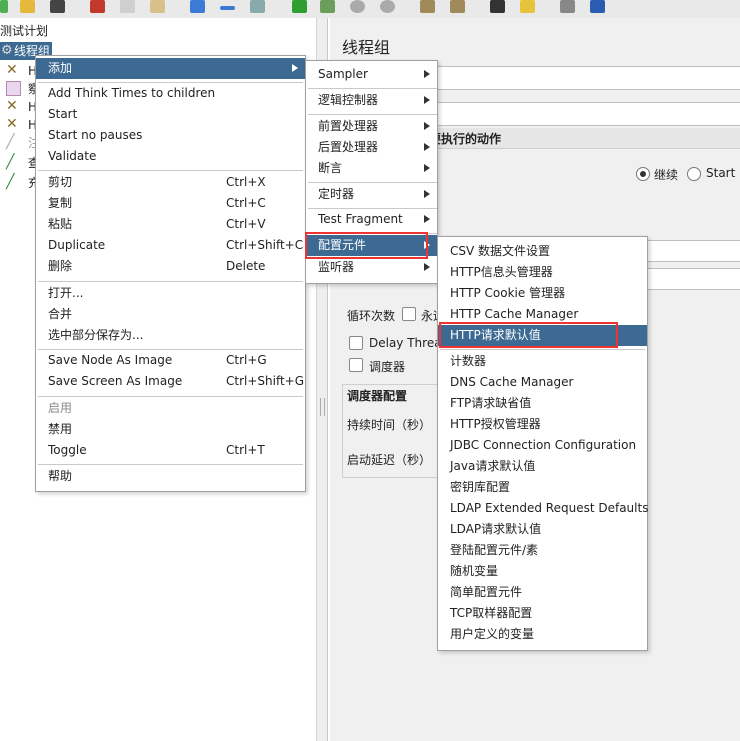 The width and height of the screenshot is (740, 741). Describe the element at coordinates (371, 194) in the screenshot. I see `submenu-item-timer: 定时器` at that location.